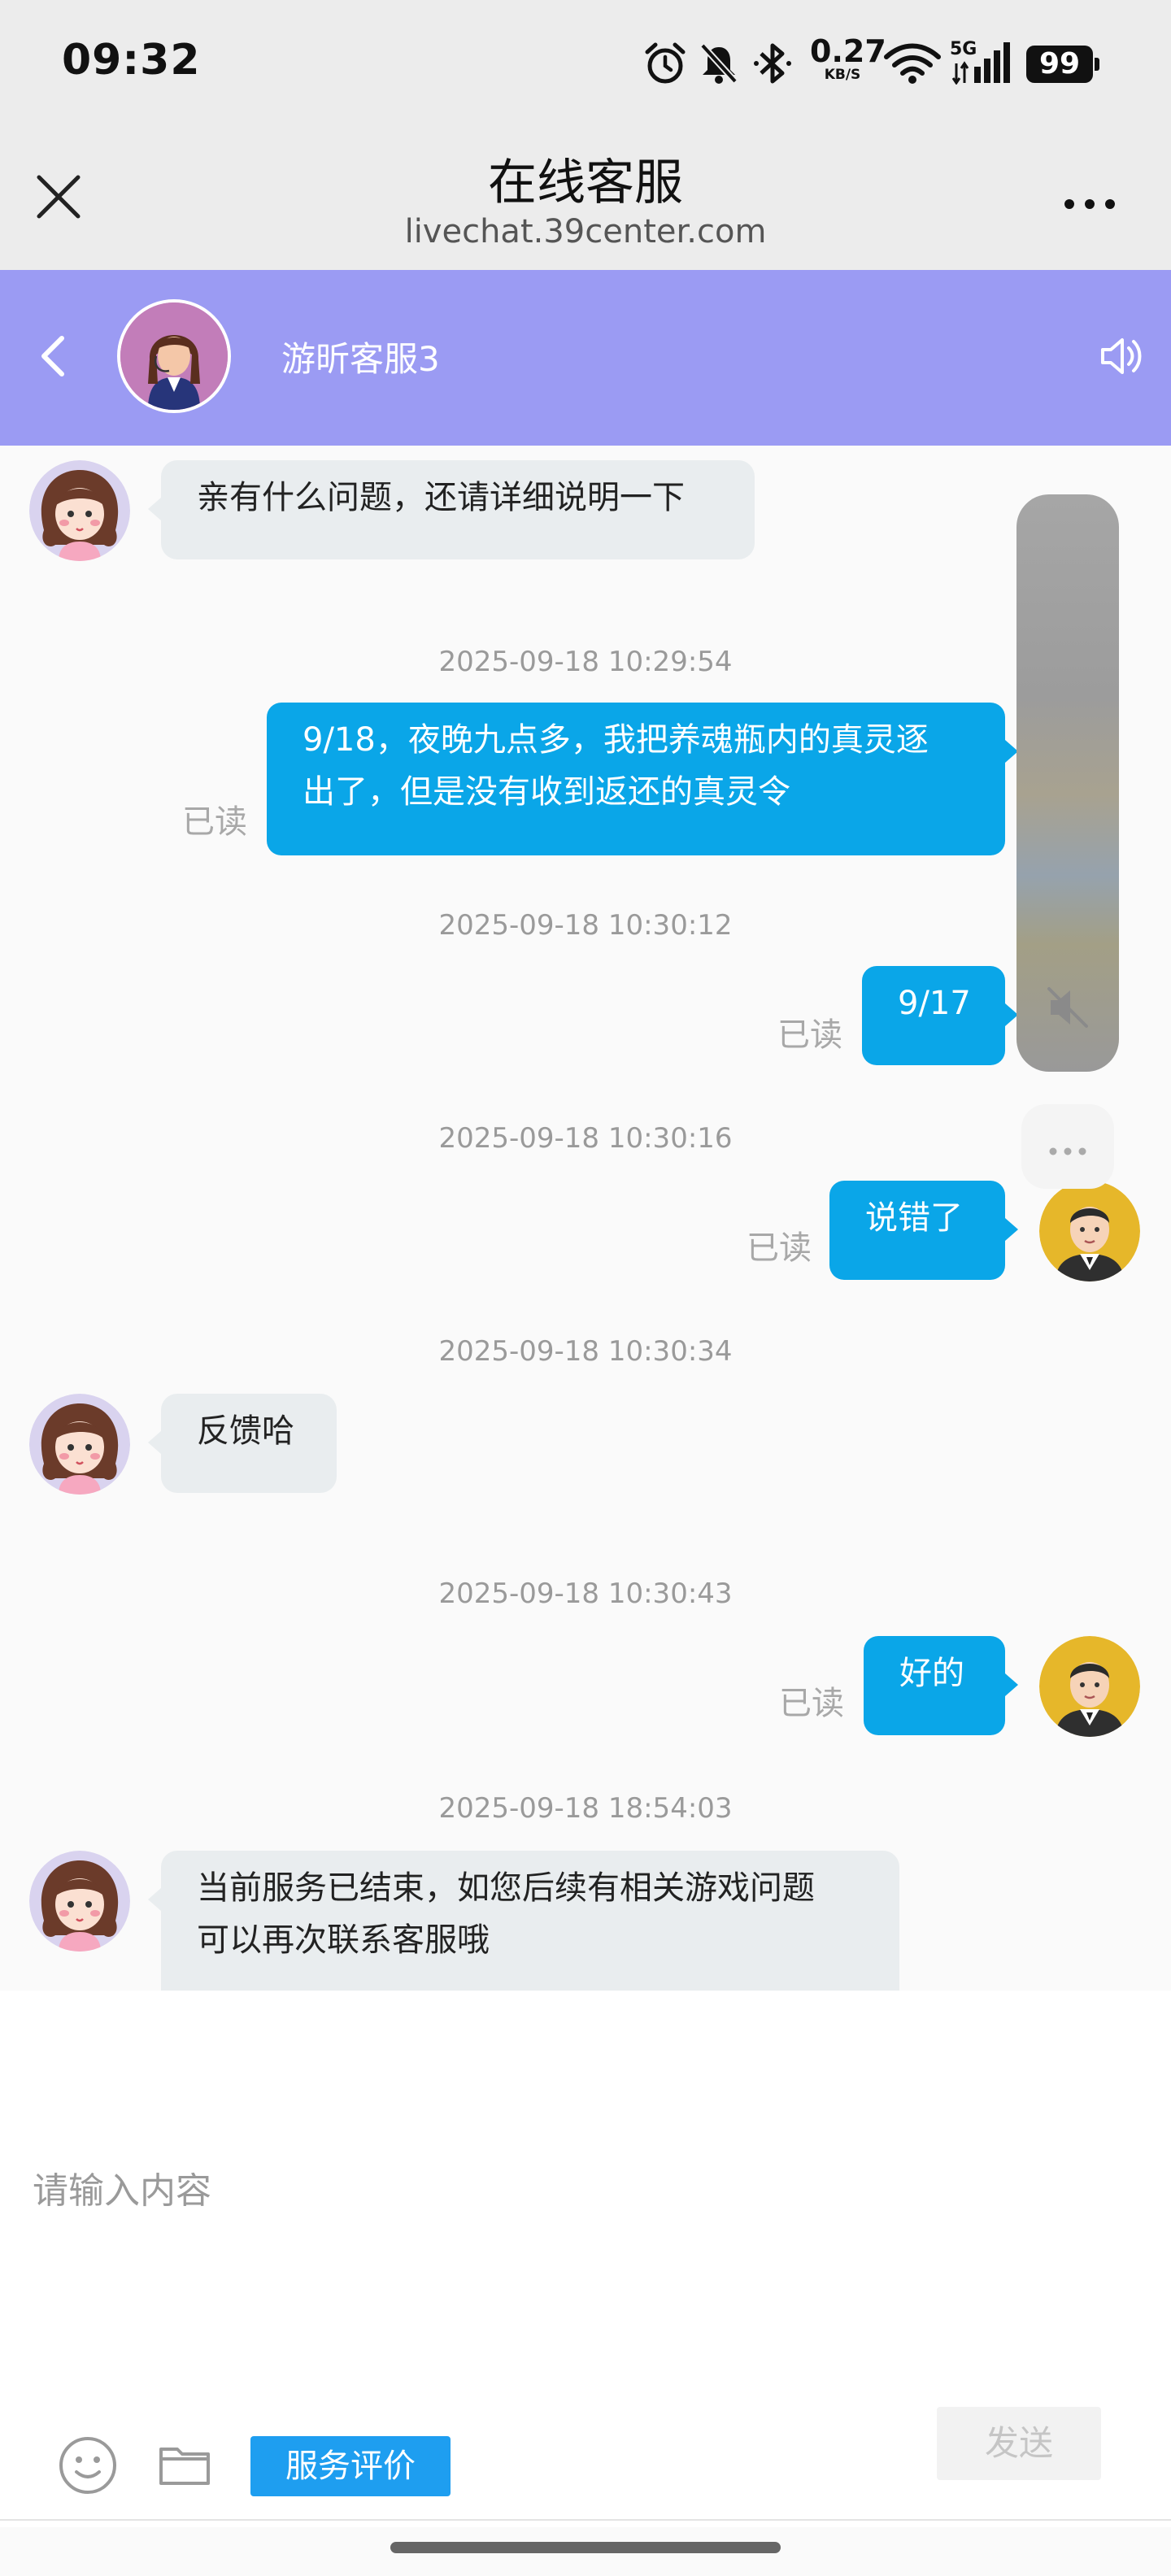 Image resolution: width=1171 pixels, height=2576 pixels. I want to click on page-title: 在线客服, so click(585, 183).